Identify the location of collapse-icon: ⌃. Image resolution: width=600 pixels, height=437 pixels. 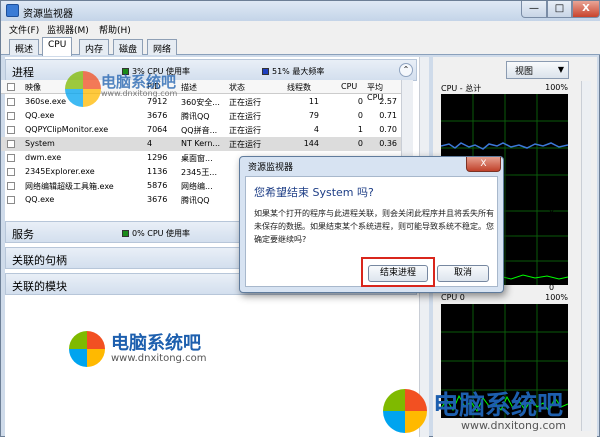
(406, 70).